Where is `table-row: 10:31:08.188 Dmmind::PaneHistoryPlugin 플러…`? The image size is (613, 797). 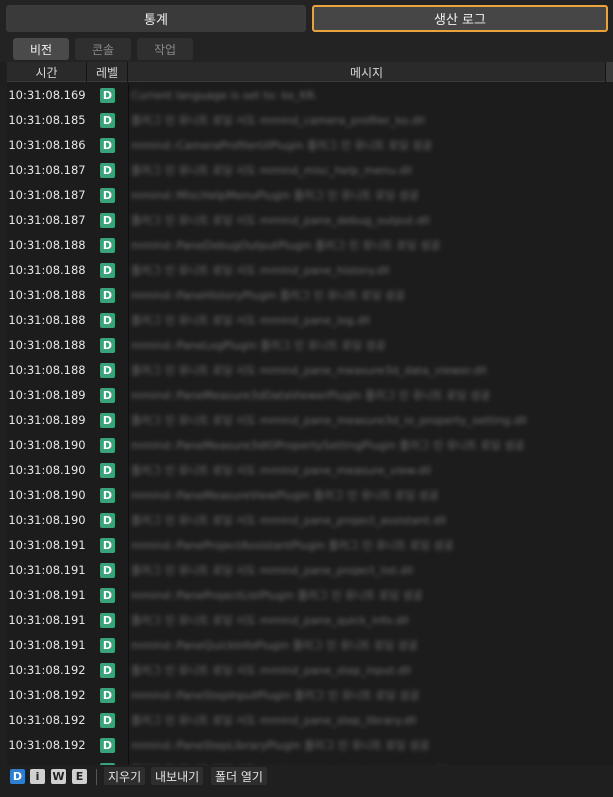 table-row: 10:31:08.188 Dmmind::PaneHistoryPlugin 플러… is located at coordinates (310, 295).